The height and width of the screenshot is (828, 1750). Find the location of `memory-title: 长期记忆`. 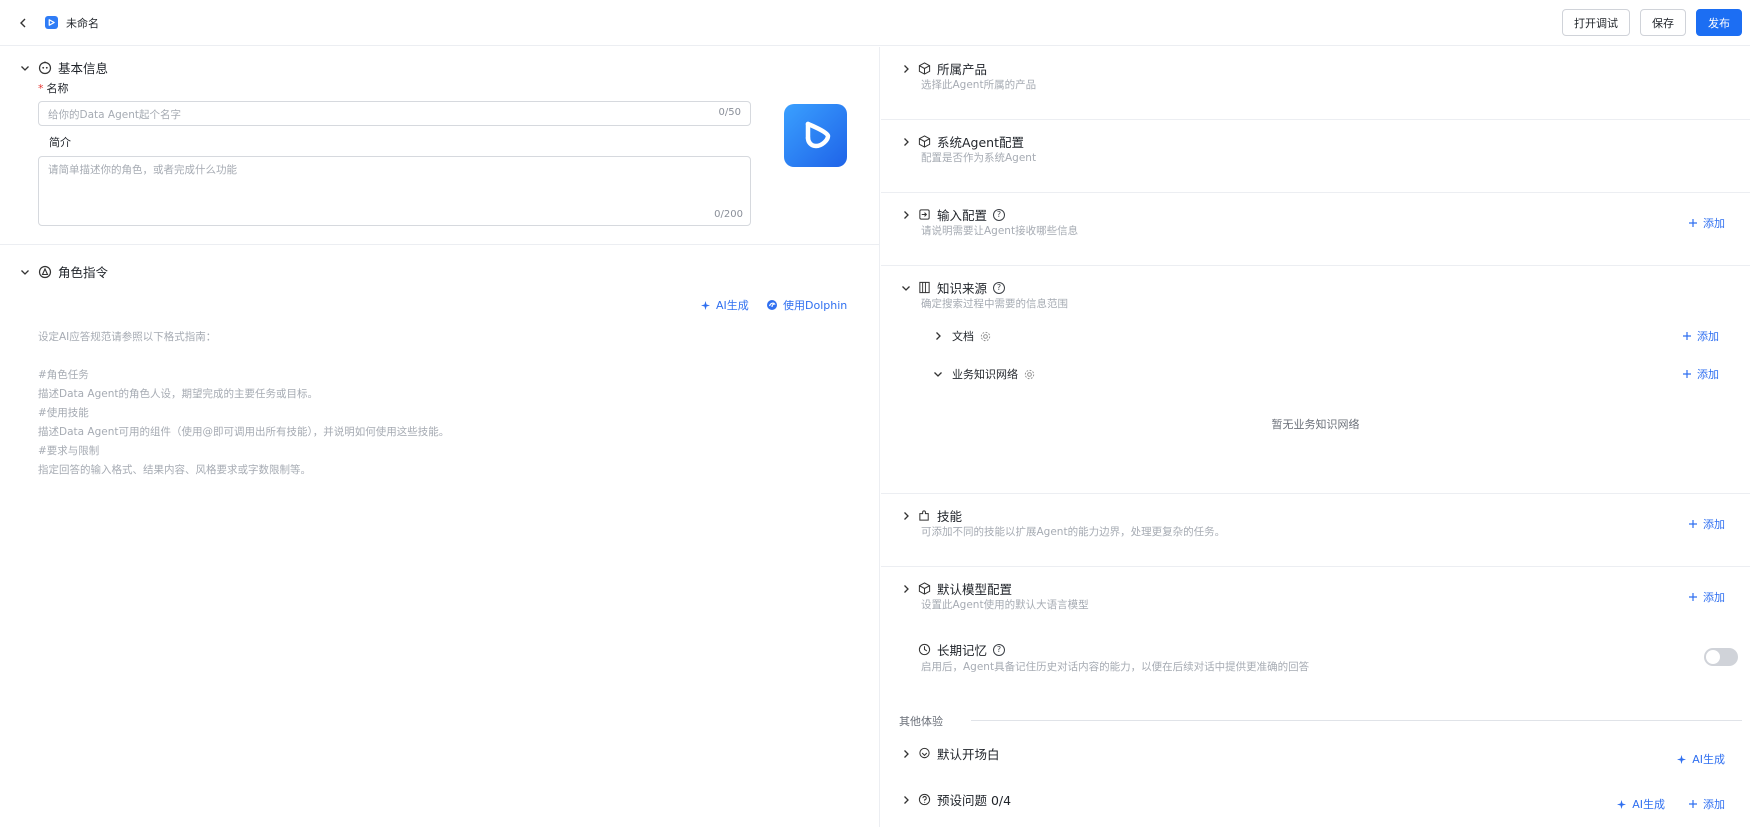

memory-title: 长期记忆 is located at coordinates (962, 650).